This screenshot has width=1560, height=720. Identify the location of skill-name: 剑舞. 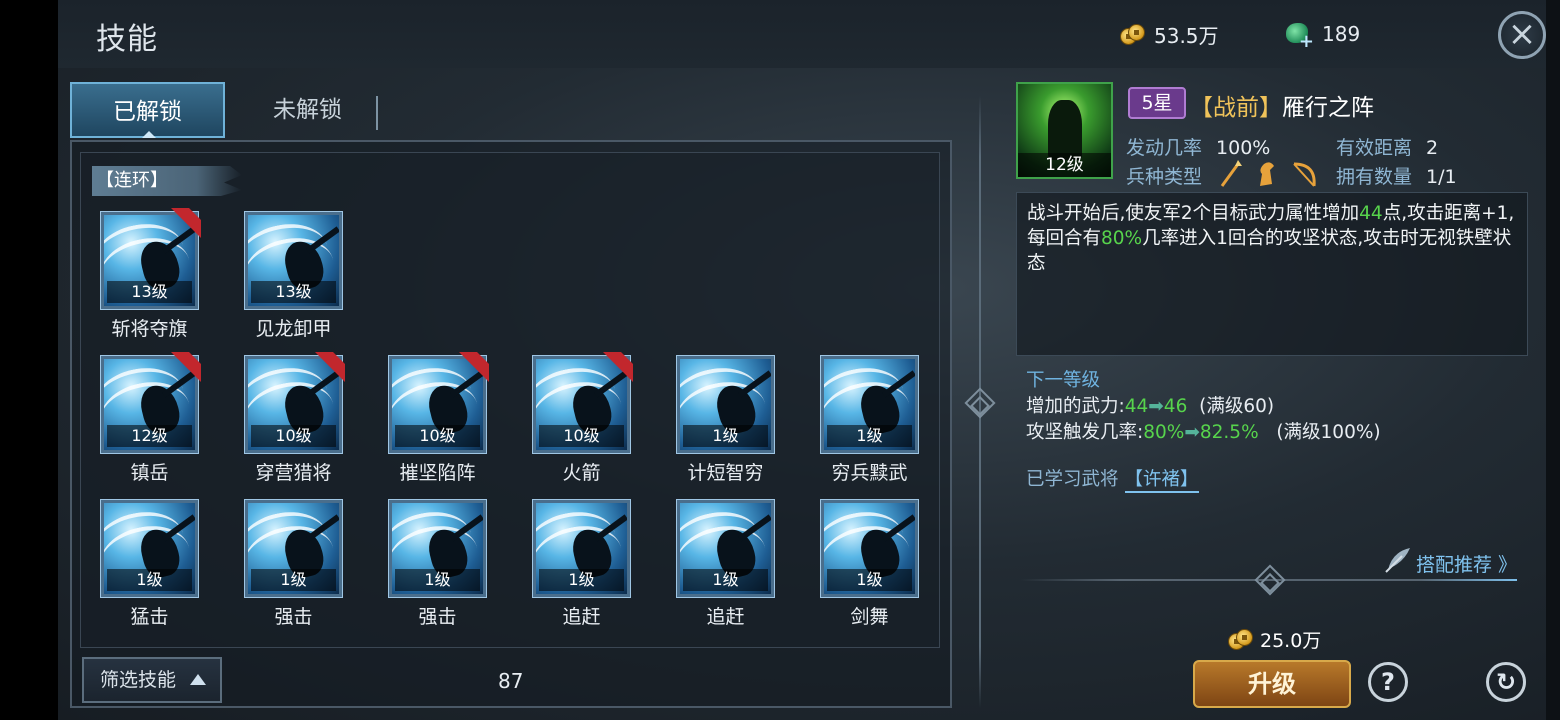
(869, 617).